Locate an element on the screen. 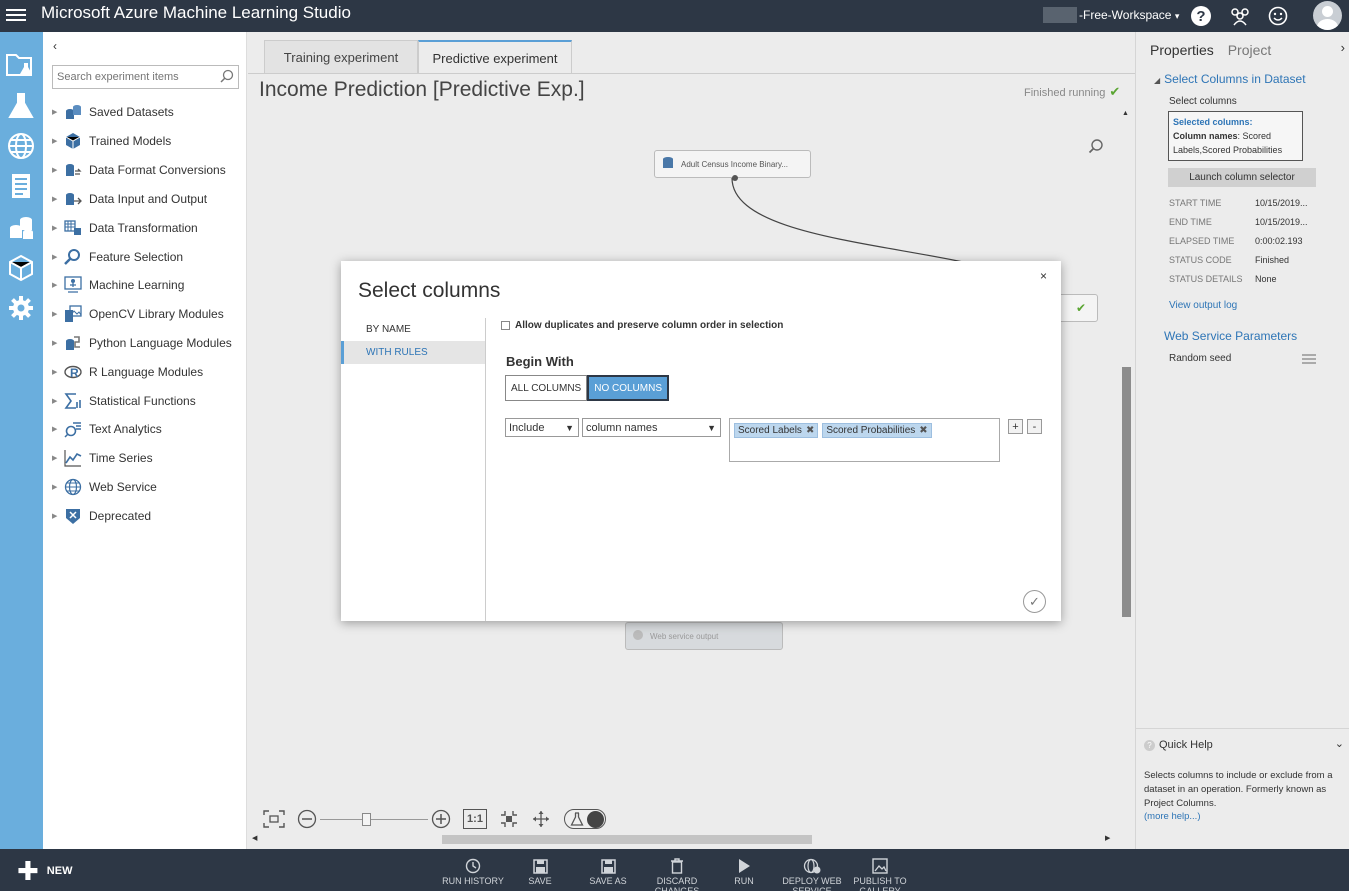 This screenshot has width=1349, height=891. close-icon: × is located at coordinates (1043, 276).